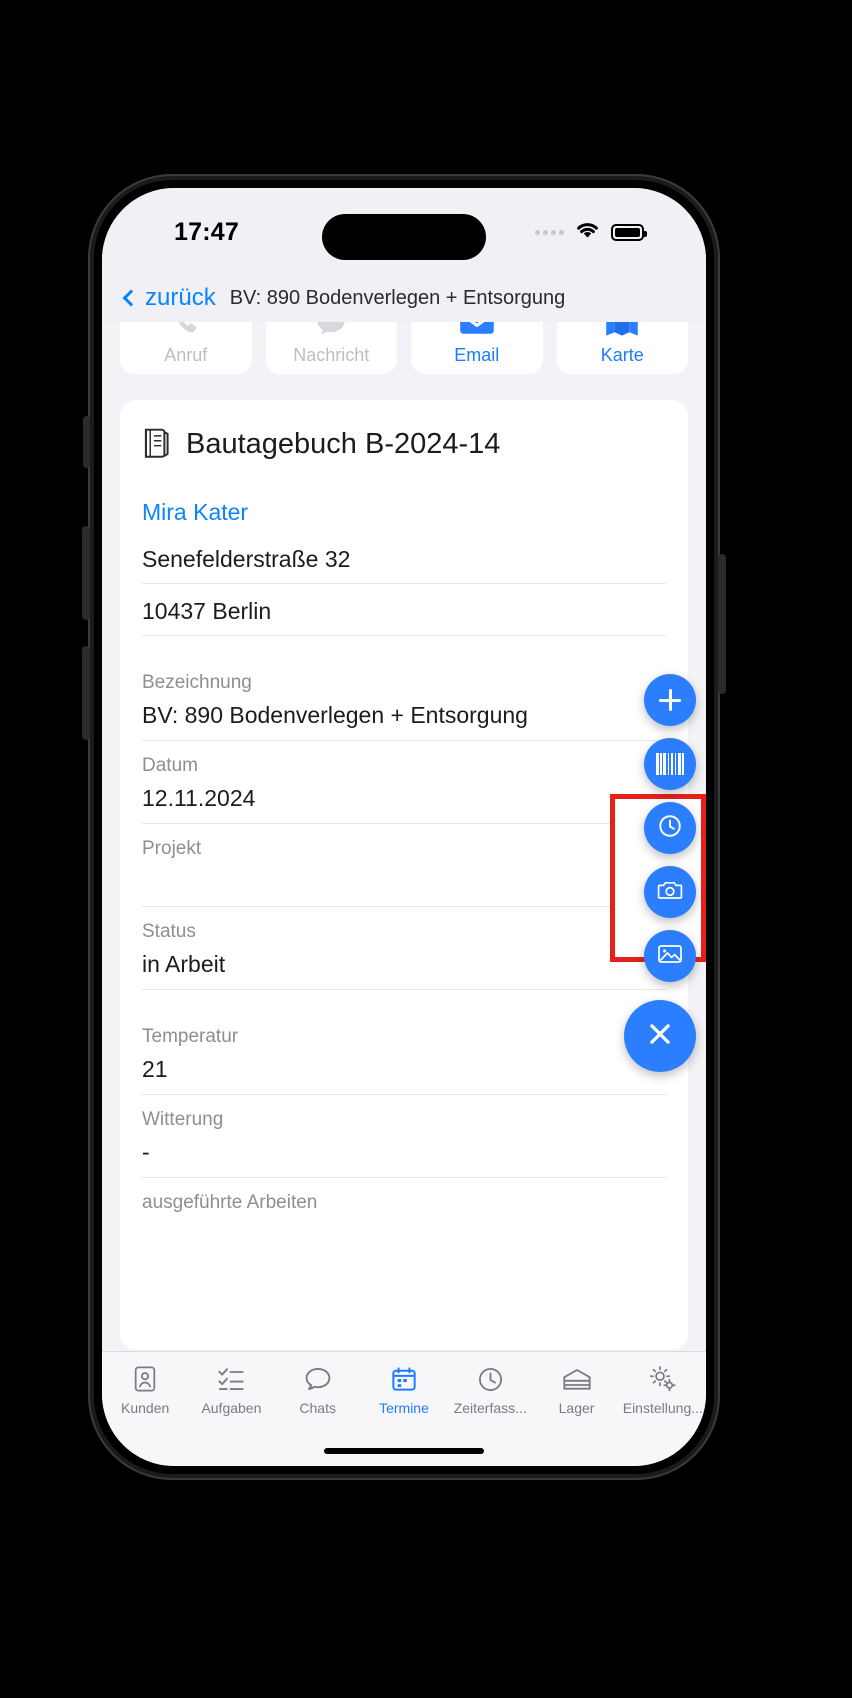 This screenshot has width=852, height=1698. I want to click on status-indicators, so click(591, 232).